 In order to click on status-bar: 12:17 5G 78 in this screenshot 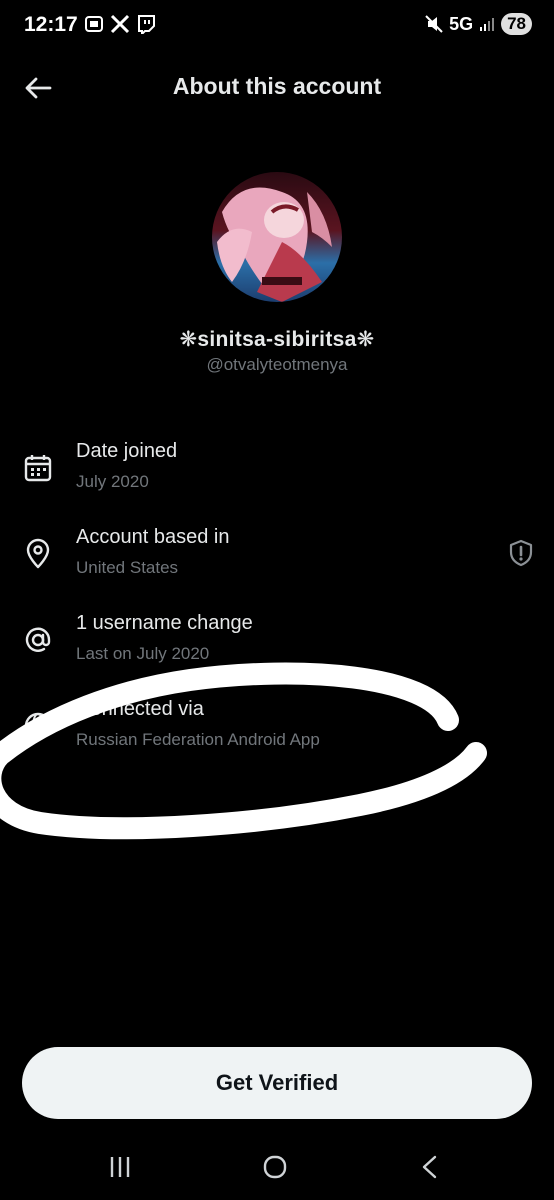, I will do `click(277, 28)`.